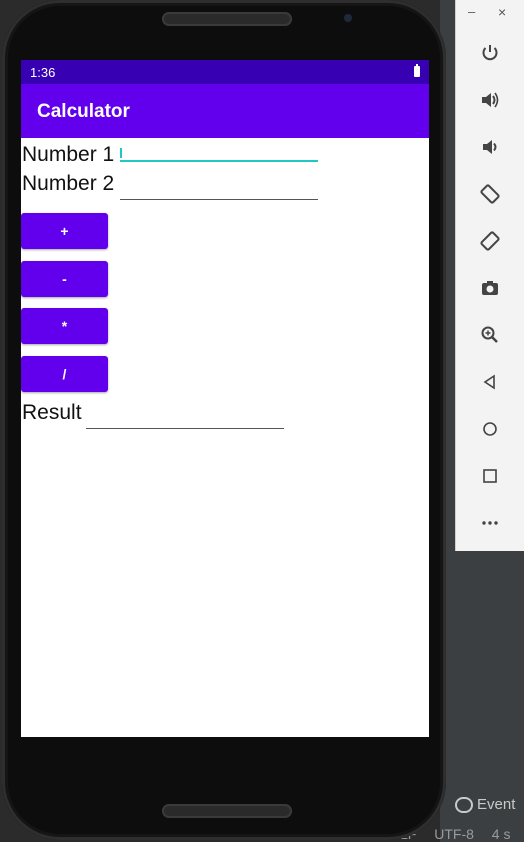 This screenshot has height=842, width=524. What do you see at coordinates (227, 19) in the screenshot?
I see `top-speaker` at bounding box center [227, 19].